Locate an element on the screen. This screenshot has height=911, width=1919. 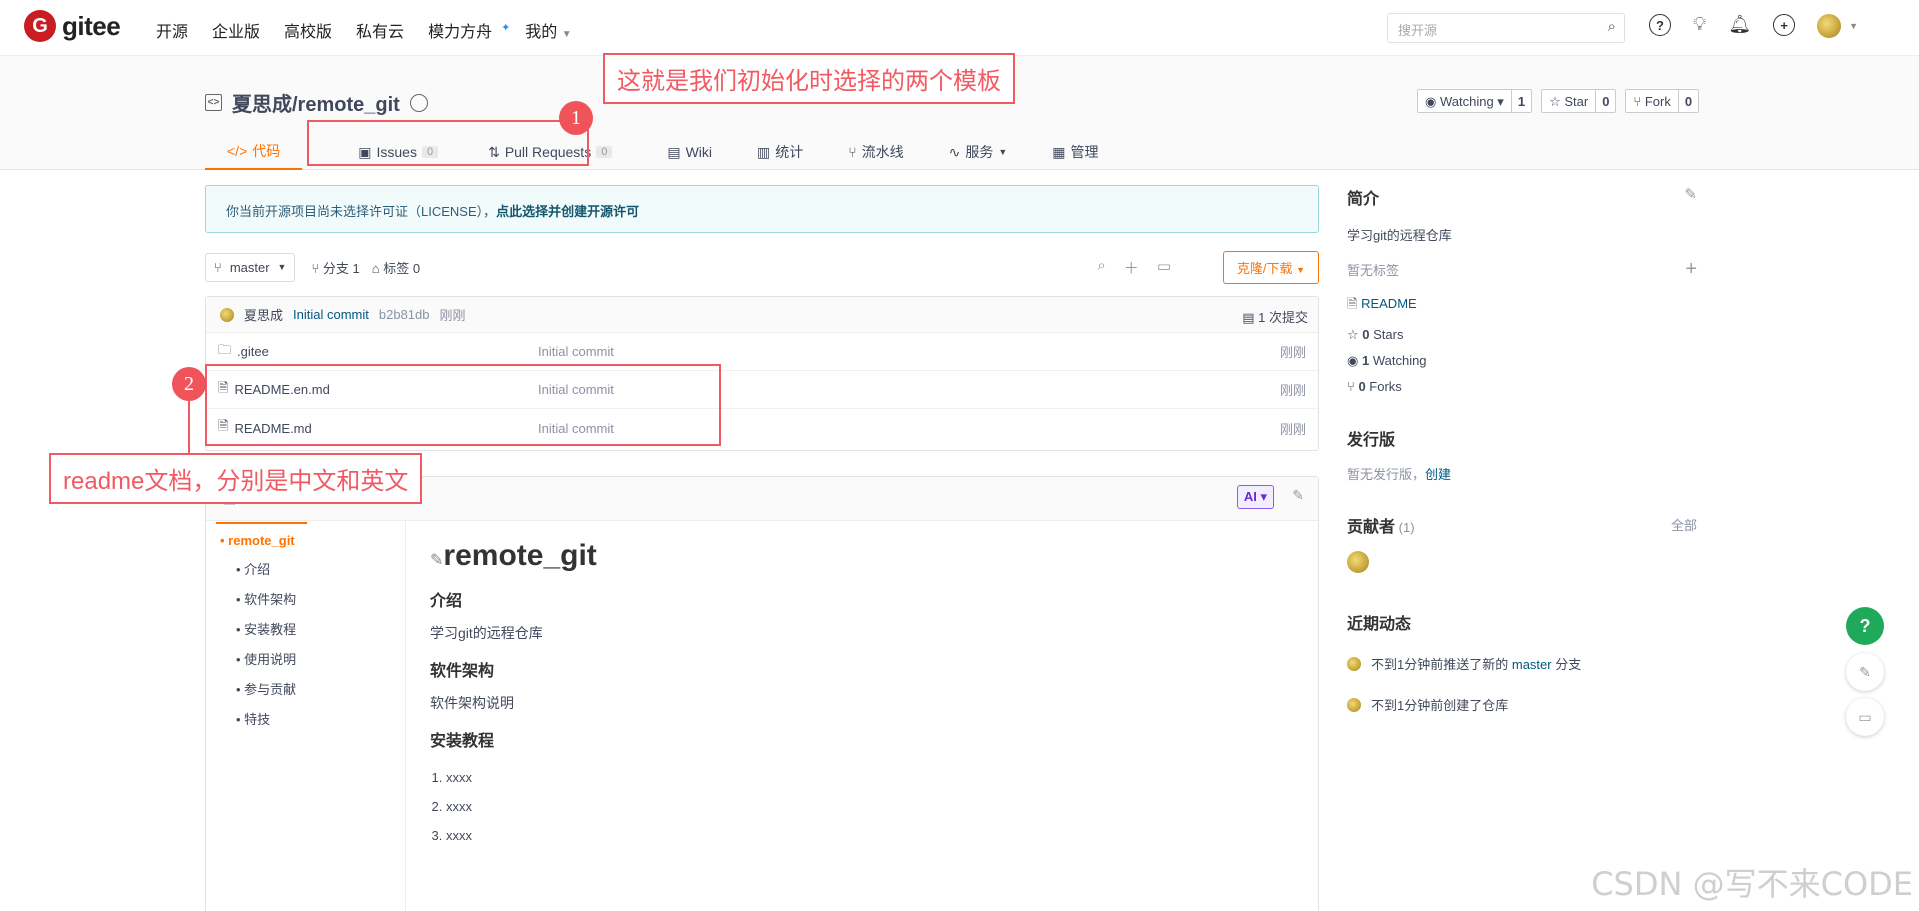
chevron-down-icon: ▼ is located at coordinates (1854, 26).